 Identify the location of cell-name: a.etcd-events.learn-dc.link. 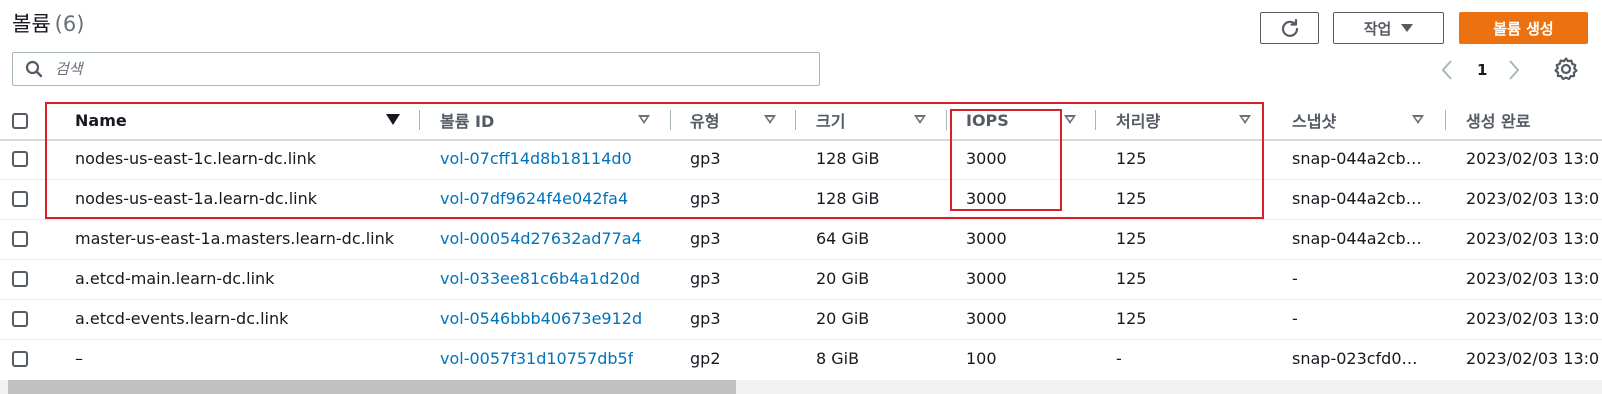
(182, 318).